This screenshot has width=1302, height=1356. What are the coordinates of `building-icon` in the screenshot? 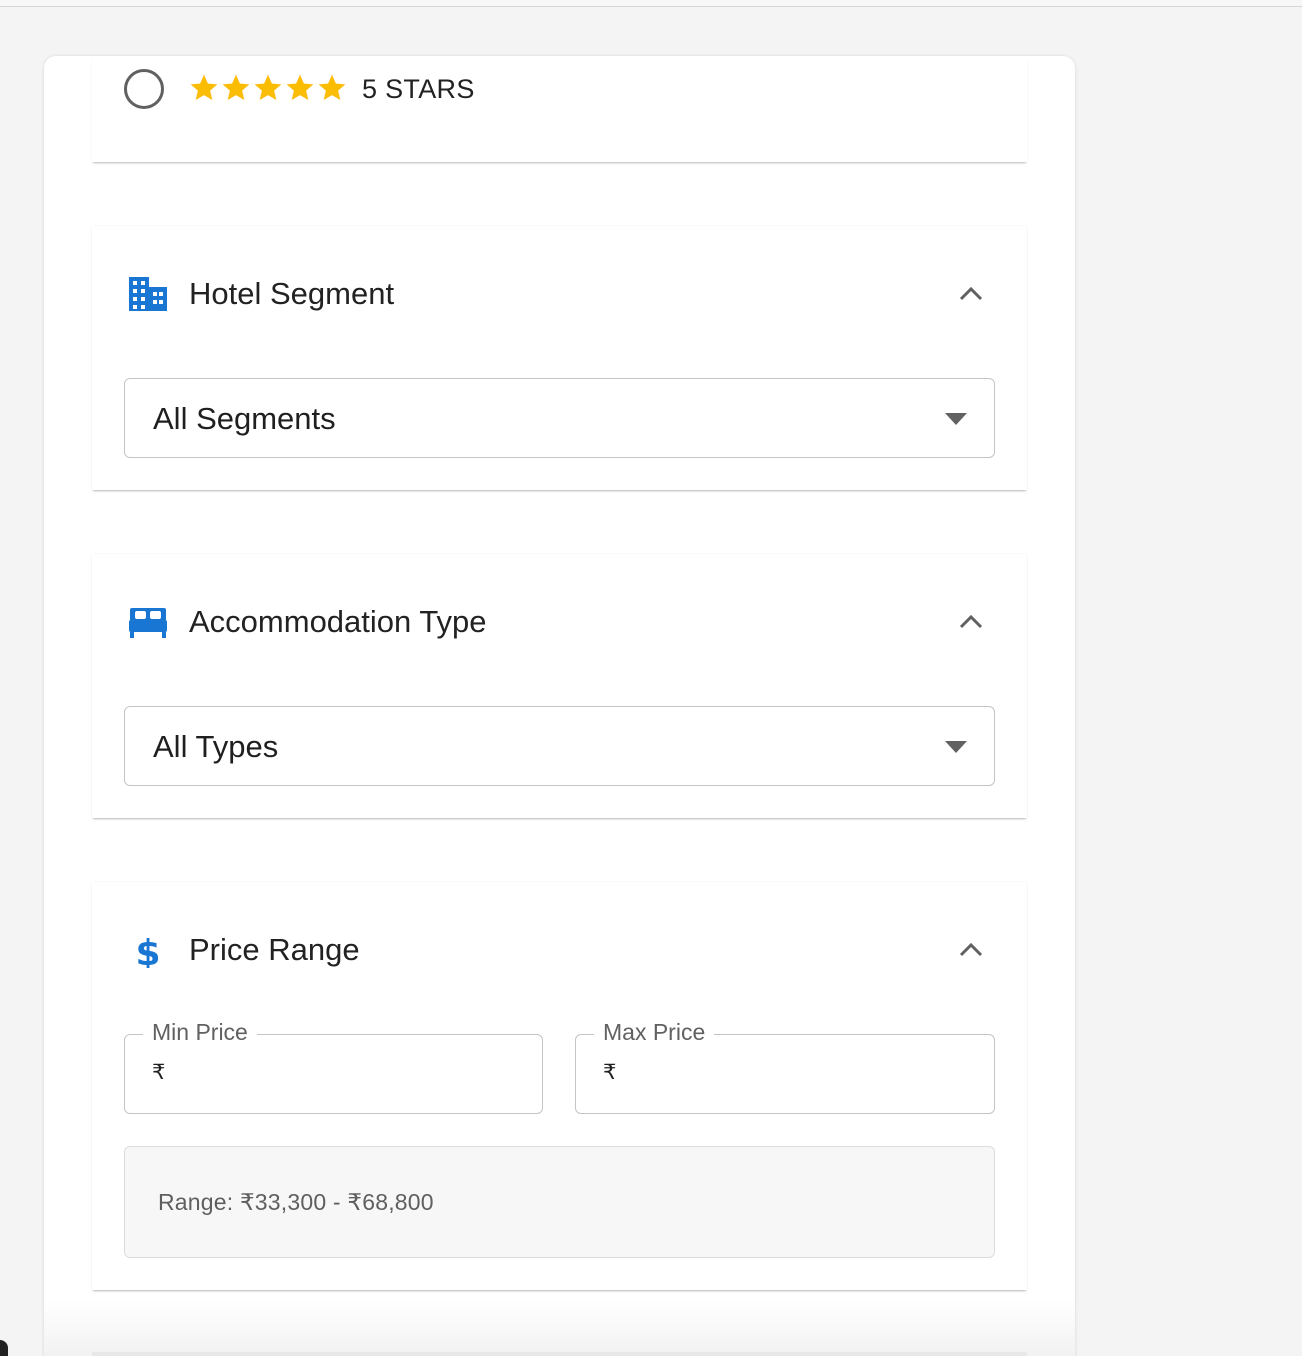 It's located at (148, 294).